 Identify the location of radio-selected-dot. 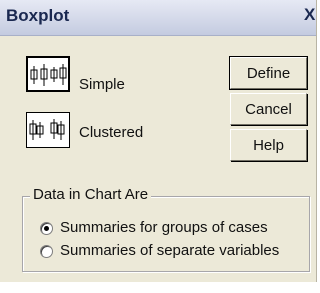
(46, 228).